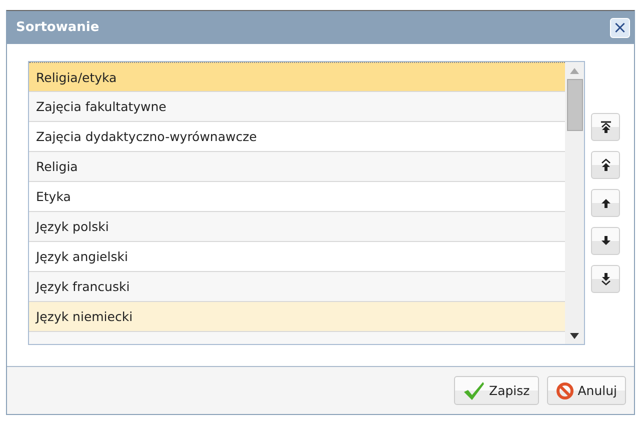 The image size is (637, 424). What do you see at coordinates (574, 336) in the screenshot?
I see `scroll-down-icon` at bounding box center [574, 336].